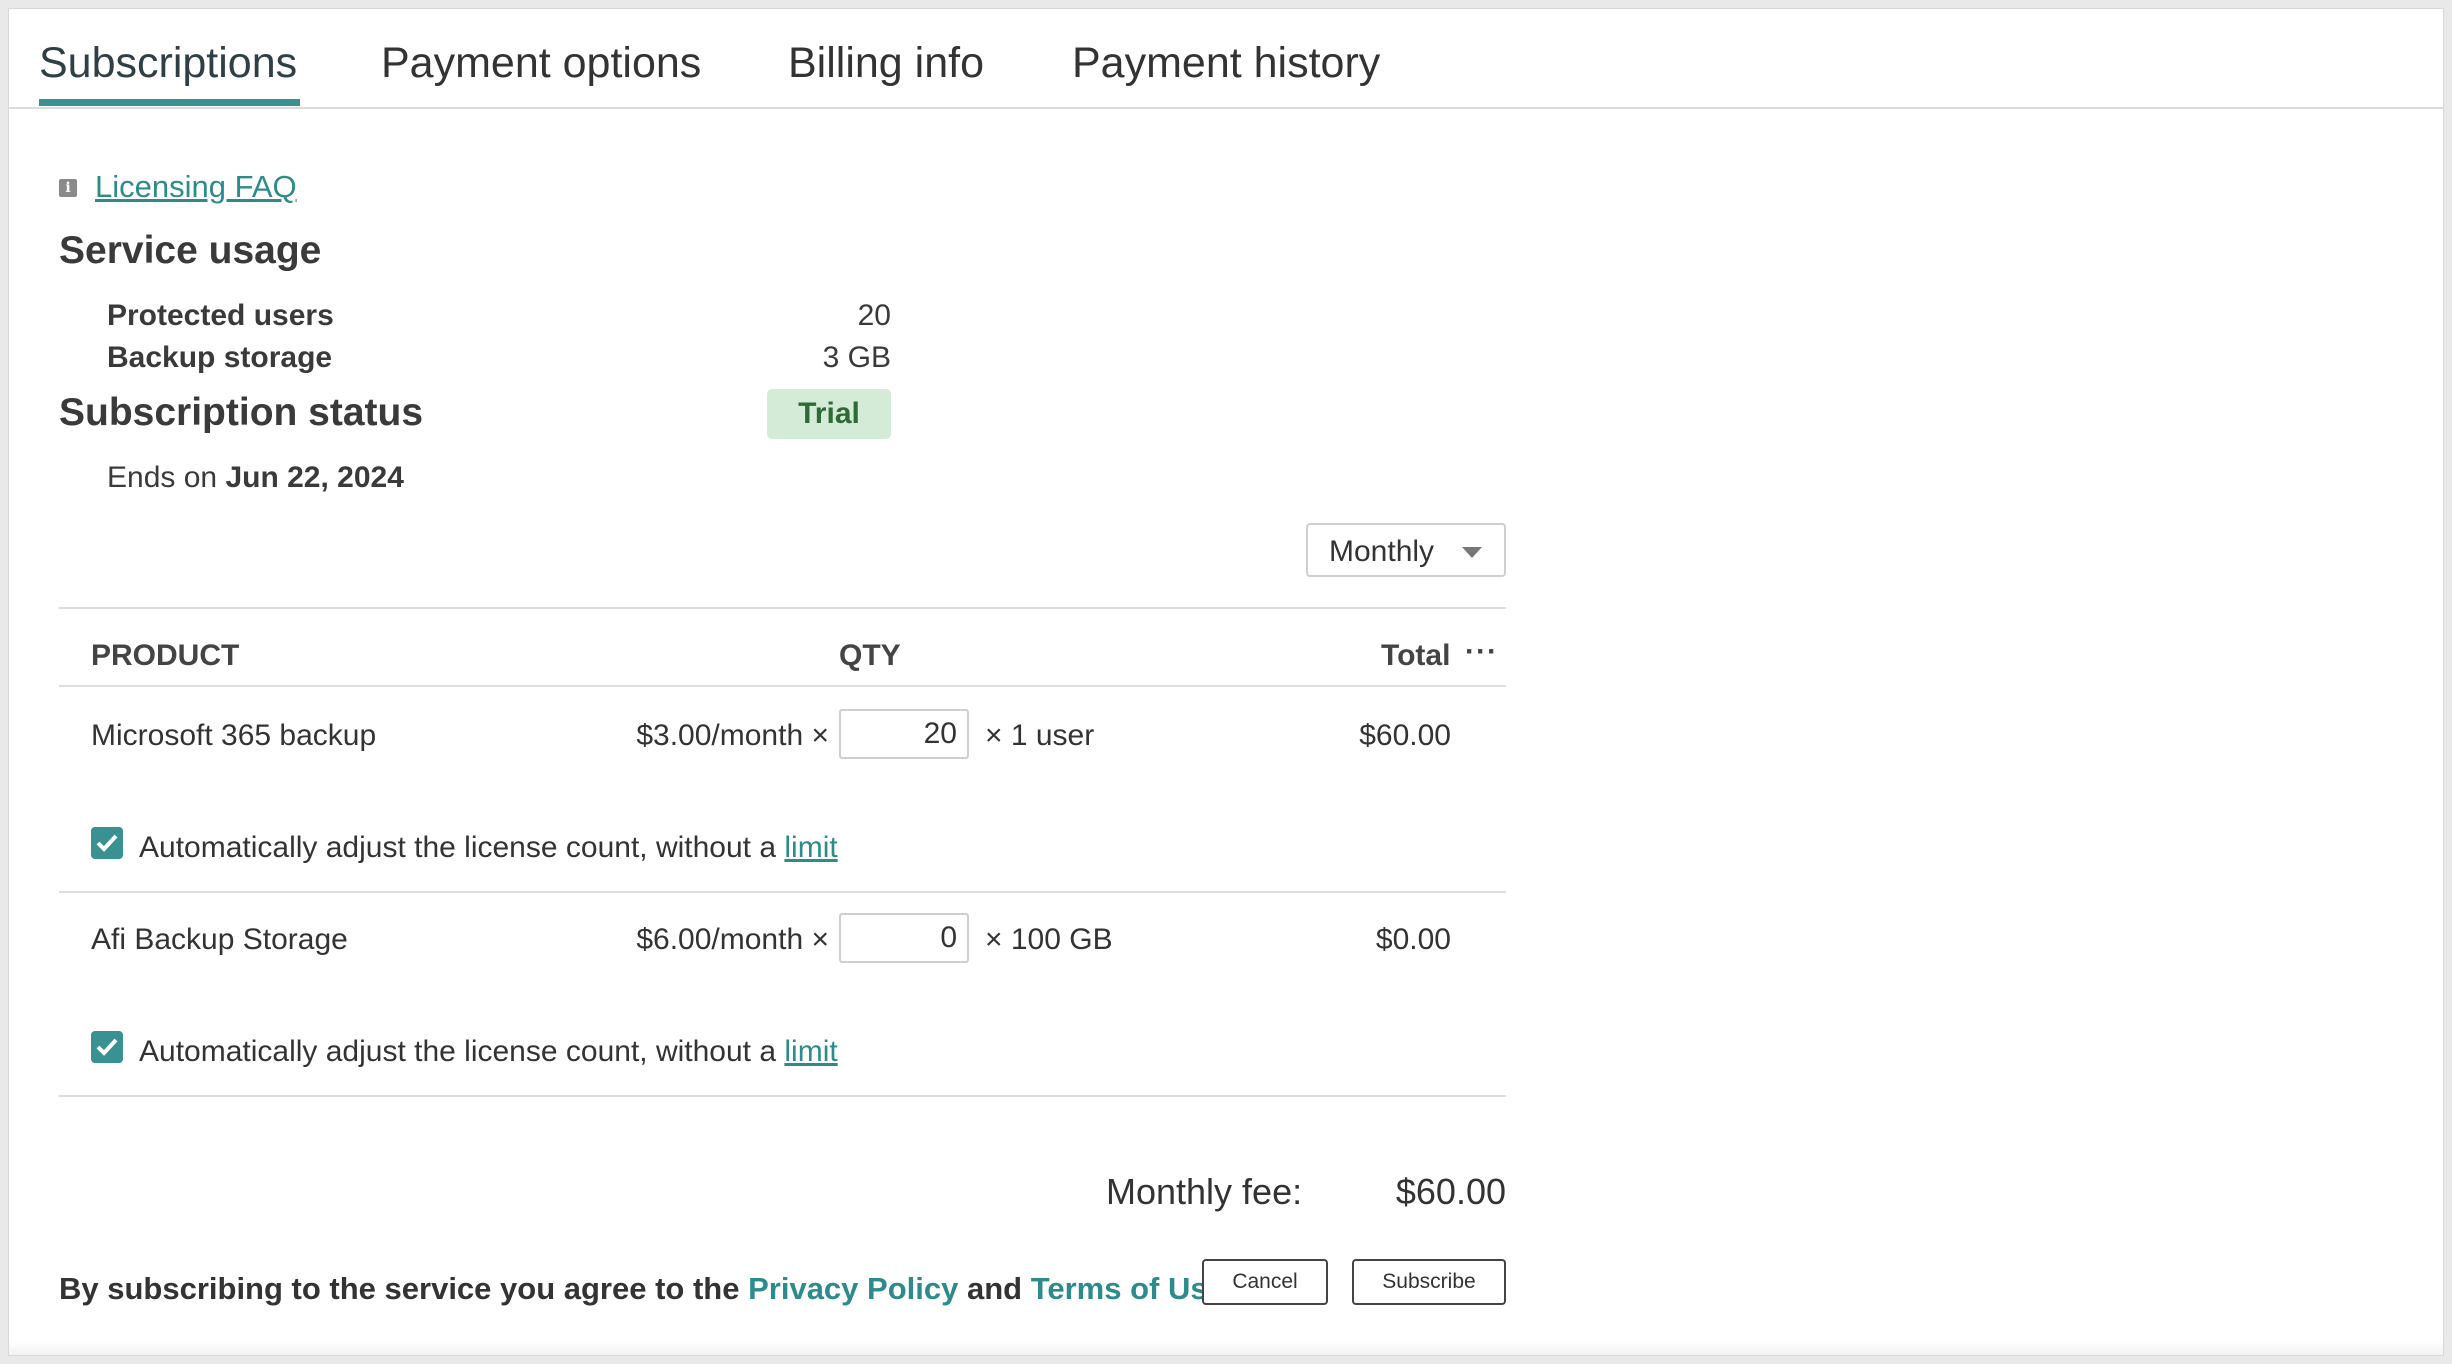  I want to click on ends-on-label: Ends on, so click(162, 477).